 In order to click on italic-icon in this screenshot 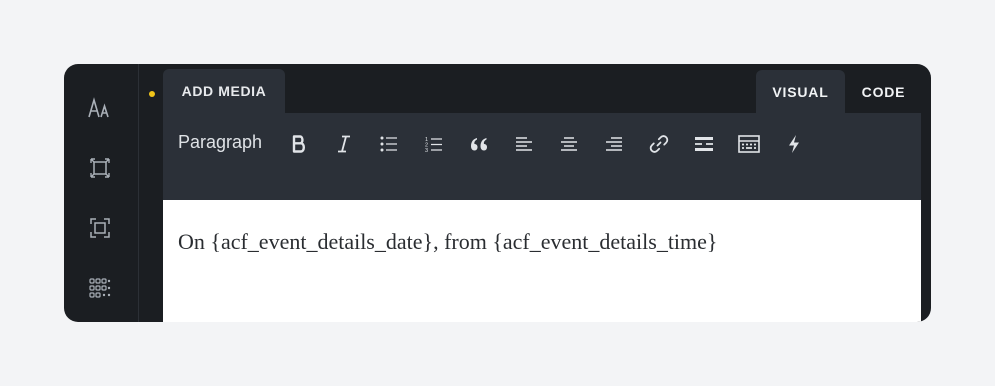, I will do `click(344, 144)`.